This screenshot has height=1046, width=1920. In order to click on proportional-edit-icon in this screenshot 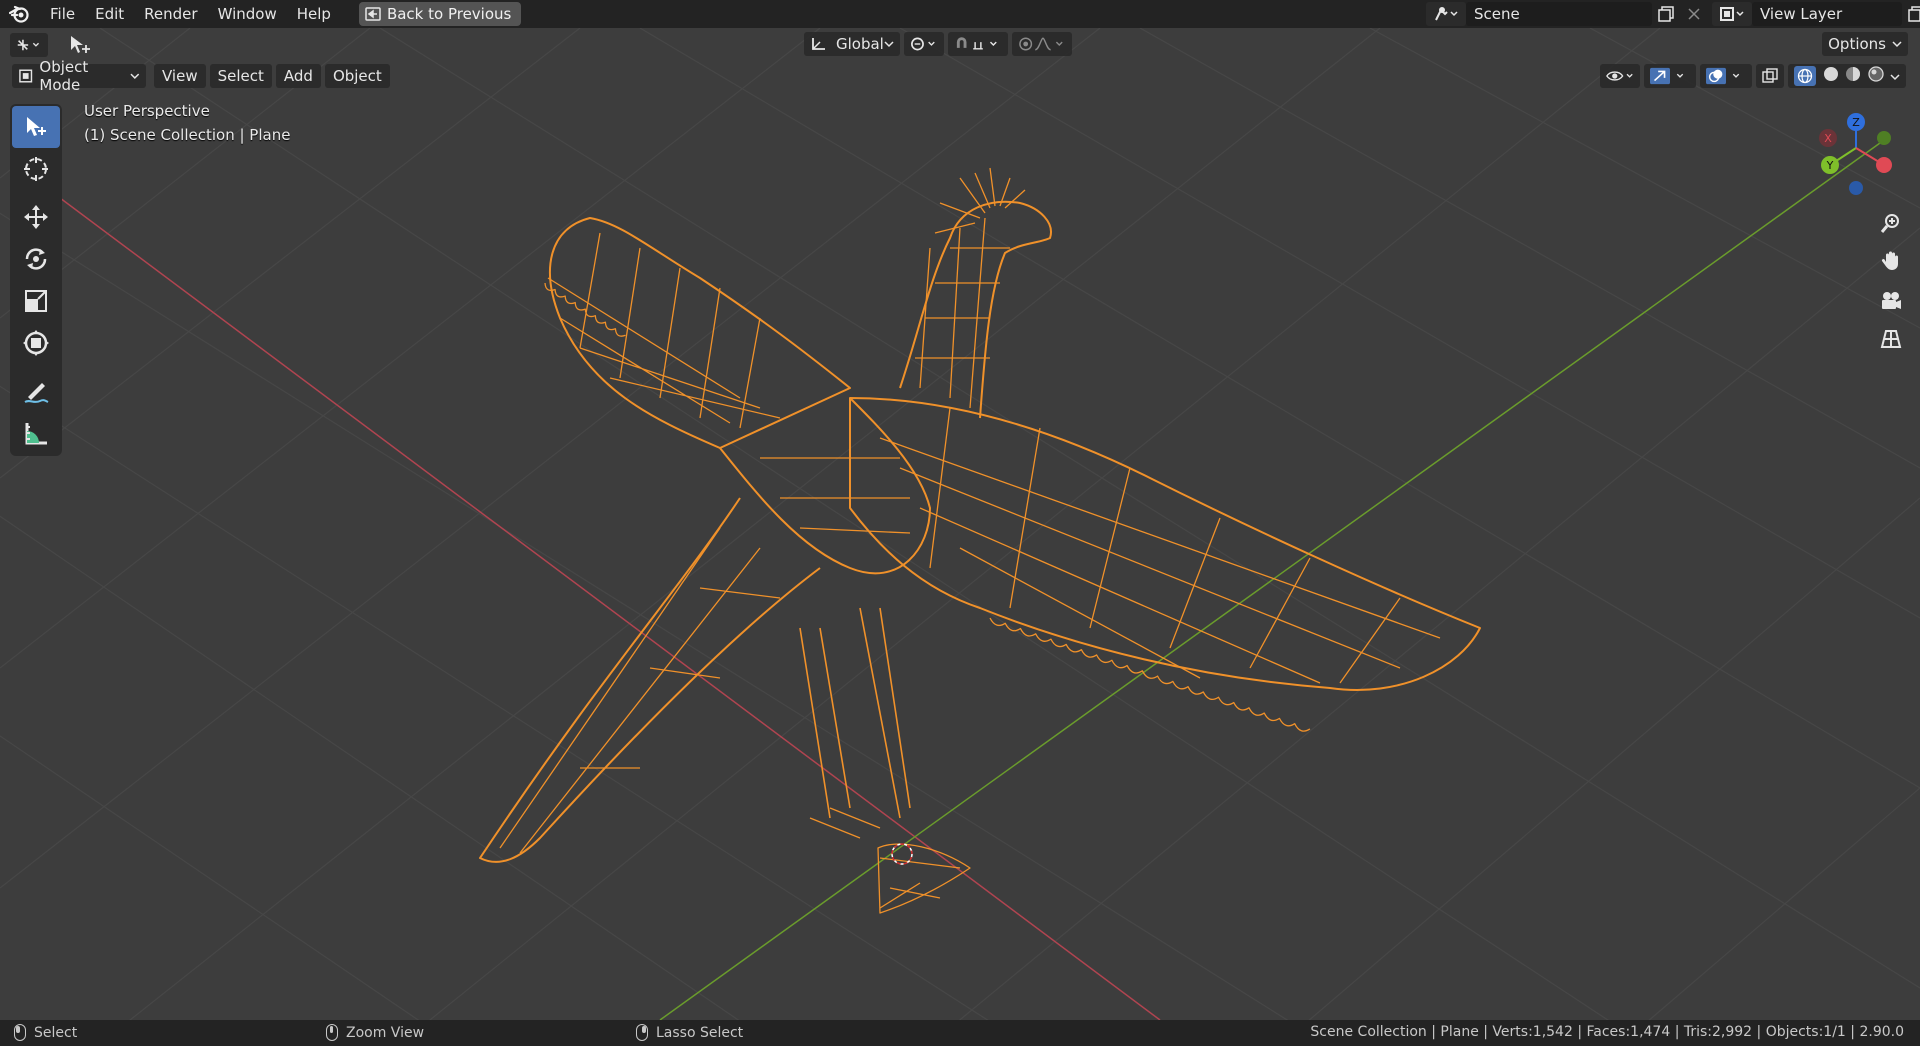, I will do `click(1041, 44)`.